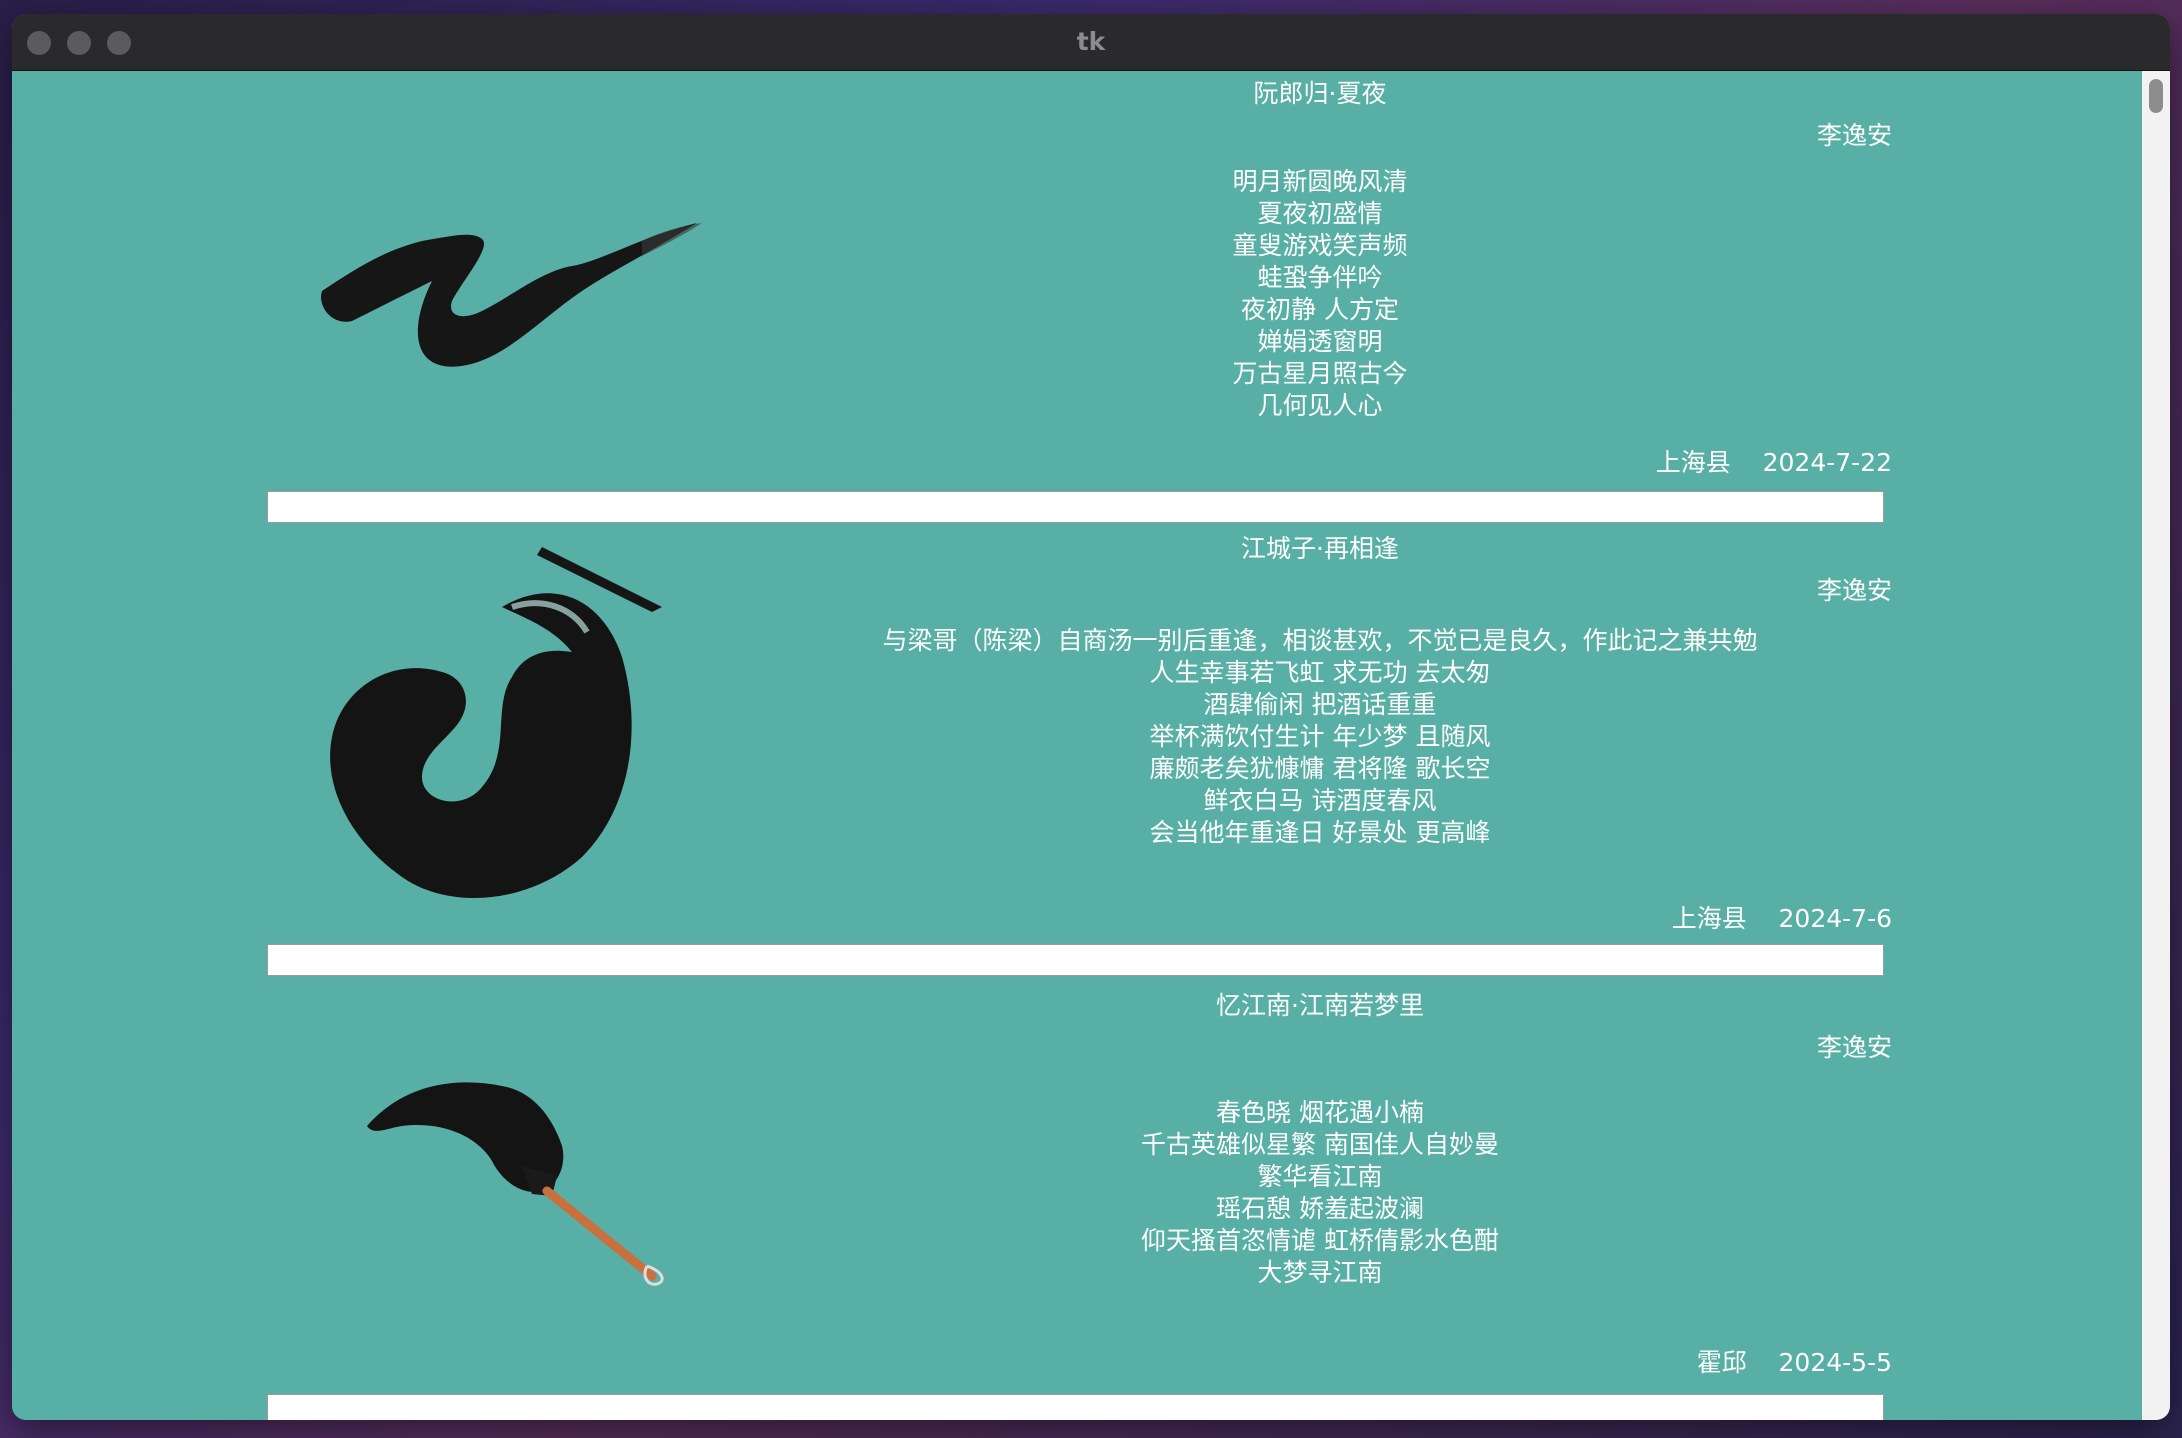 Image resolution: width=2182 pixels, height=1438 pixels. I want to click on poem-date: 2024-7-6, so click(1835, 918).